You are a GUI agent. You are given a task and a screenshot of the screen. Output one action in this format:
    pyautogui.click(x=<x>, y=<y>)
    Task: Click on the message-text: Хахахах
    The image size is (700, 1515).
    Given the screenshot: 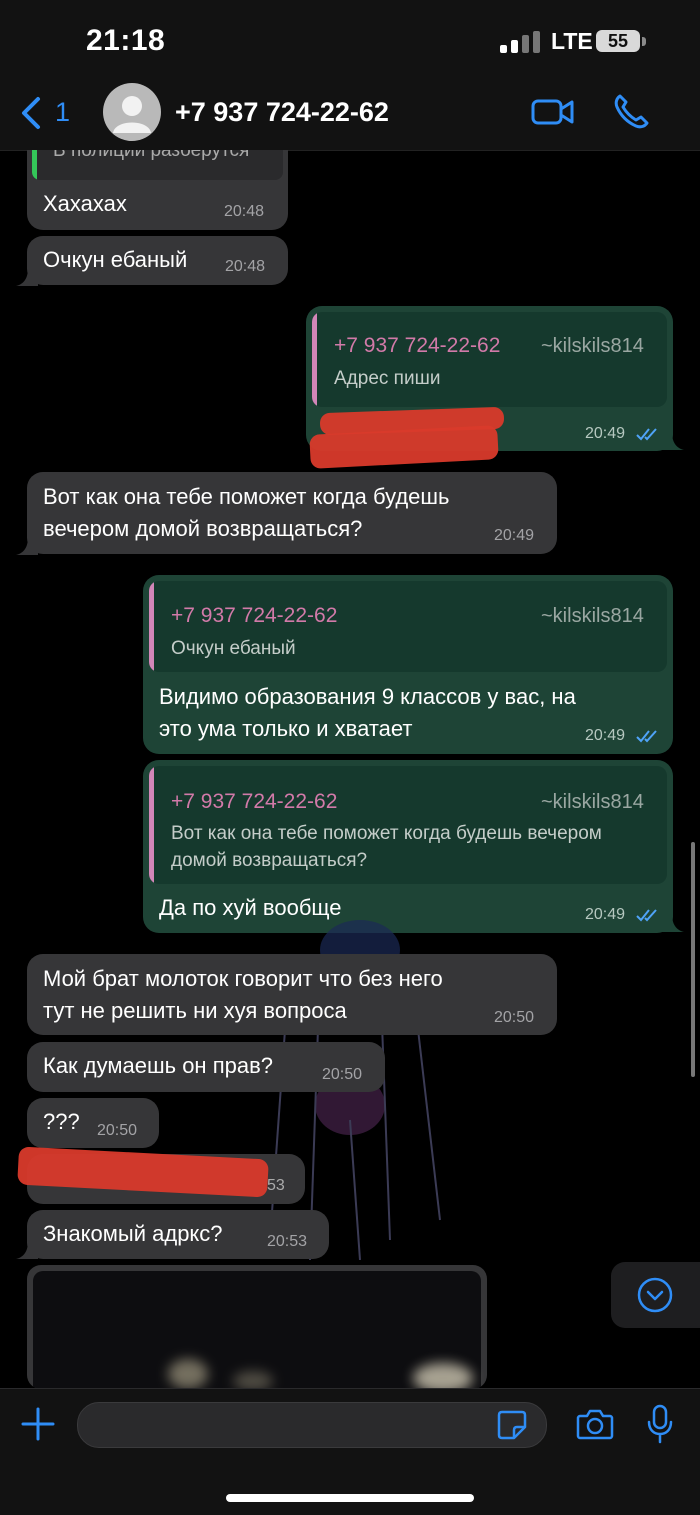 What is the action you would take?
    pyautogui.click(x=85, y=203)
    